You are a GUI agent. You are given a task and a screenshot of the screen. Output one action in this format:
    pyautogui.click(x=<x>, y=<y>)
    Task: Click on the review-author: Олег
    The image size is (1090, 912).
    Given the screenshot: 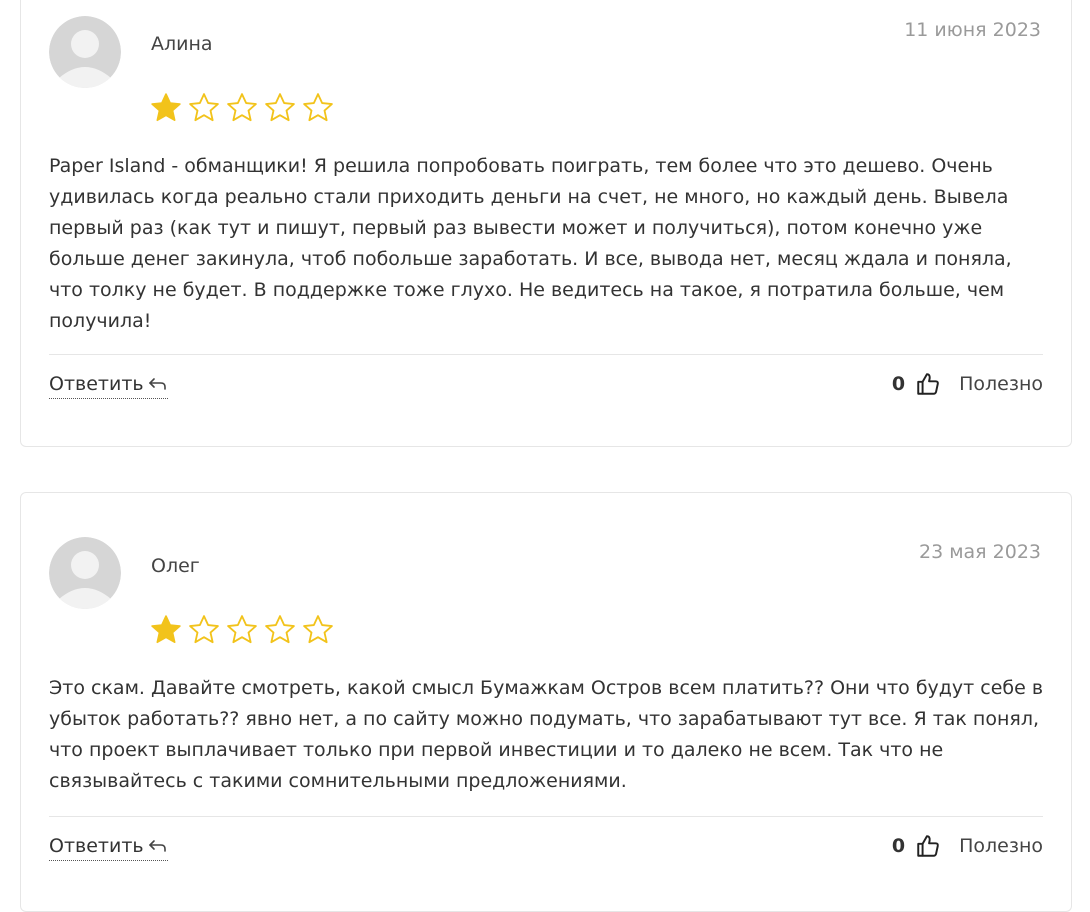 What is the action you would take?
    pyautogui.click(x=175, y=566)
    